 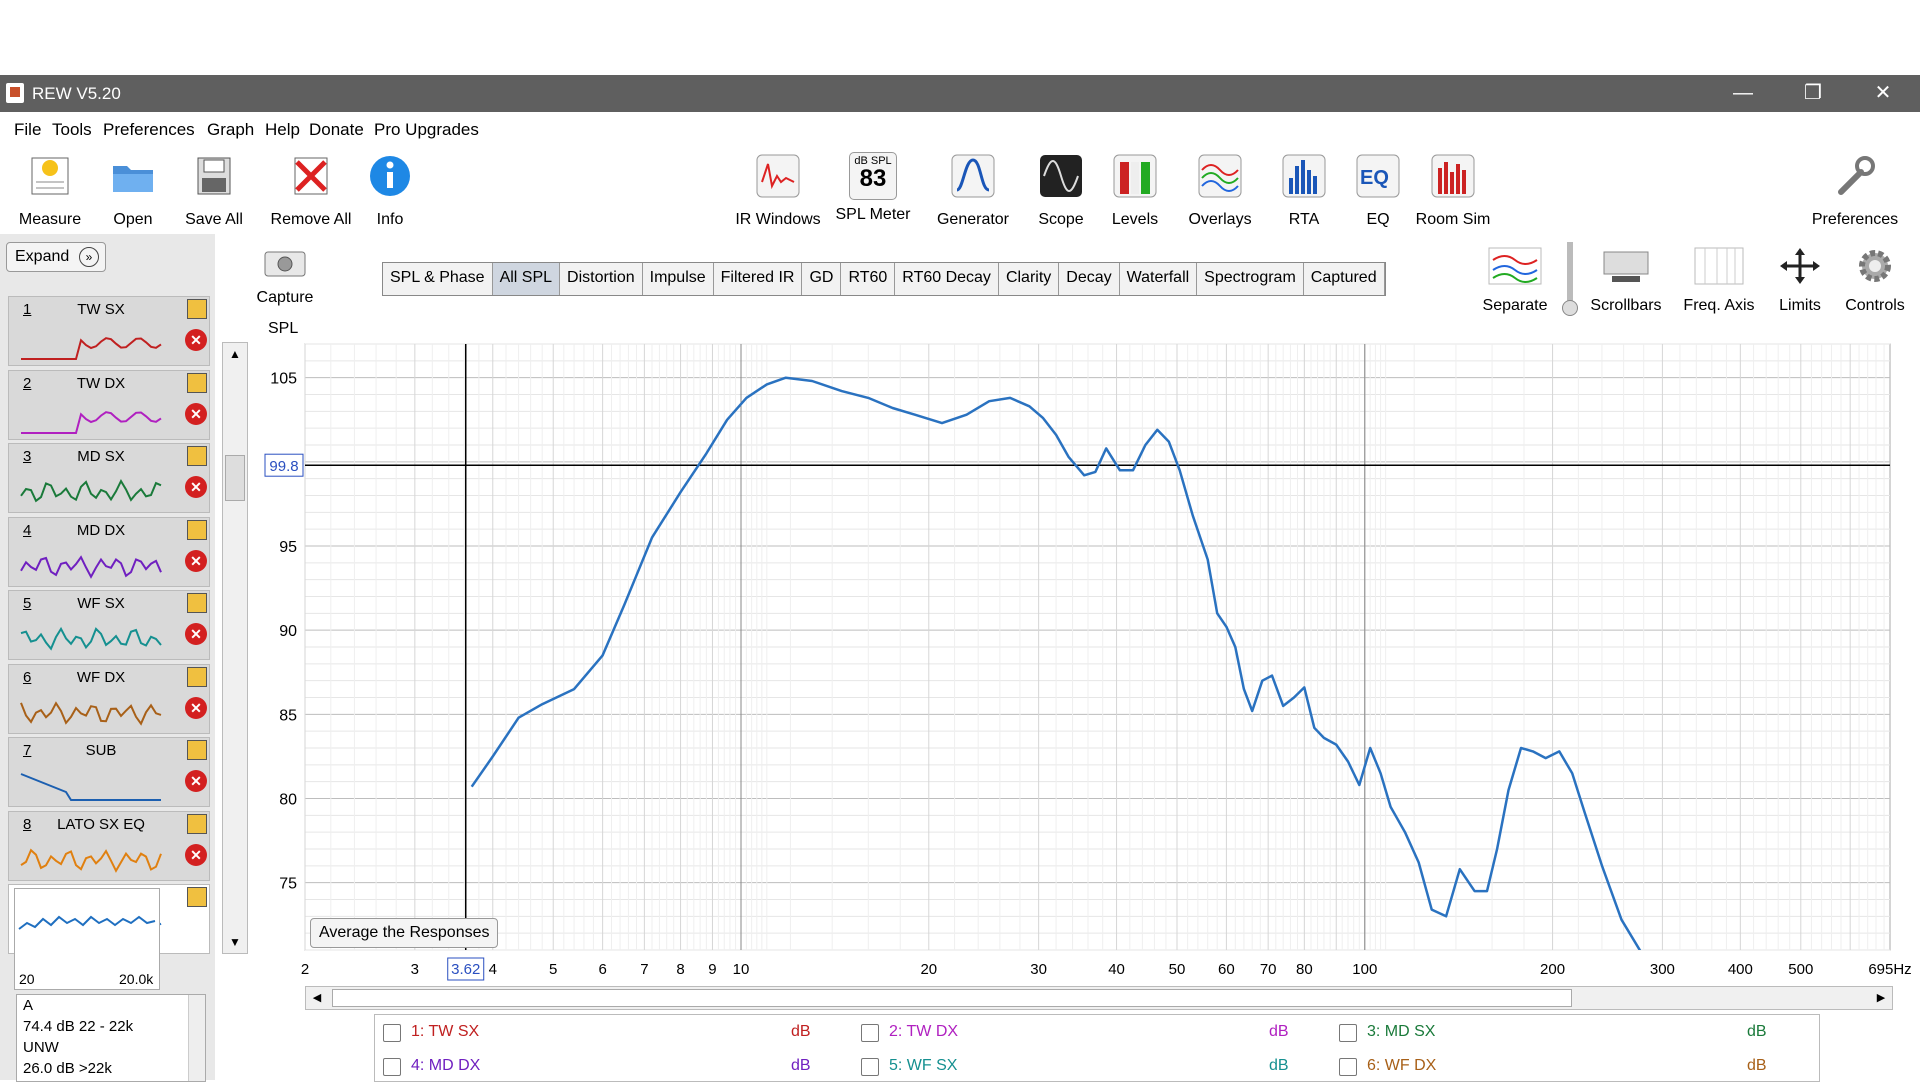 I want to click on legend-label: 6: WF DX, so click(x=1402, y=1065).